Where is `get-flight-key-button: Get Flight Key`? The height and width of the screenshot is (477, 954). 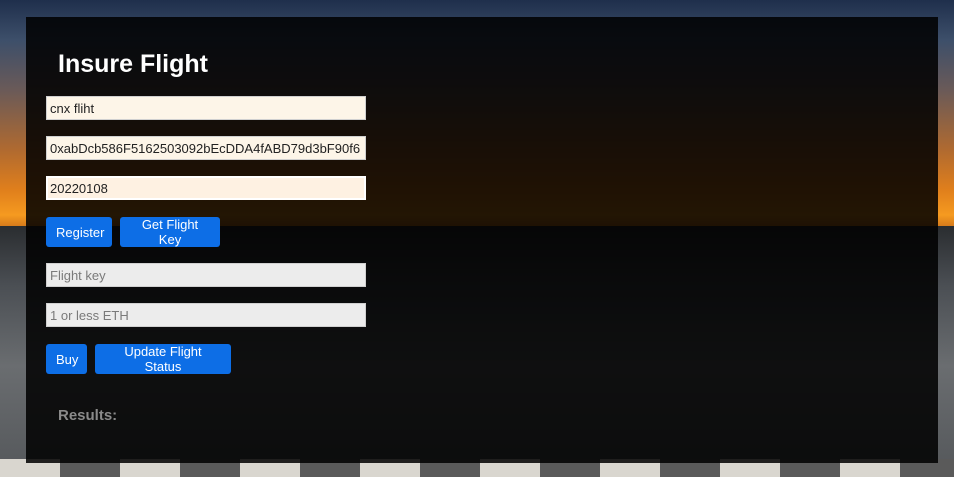 get-flight-key-button: Get Flight Key is located at coordinates (170, 232).